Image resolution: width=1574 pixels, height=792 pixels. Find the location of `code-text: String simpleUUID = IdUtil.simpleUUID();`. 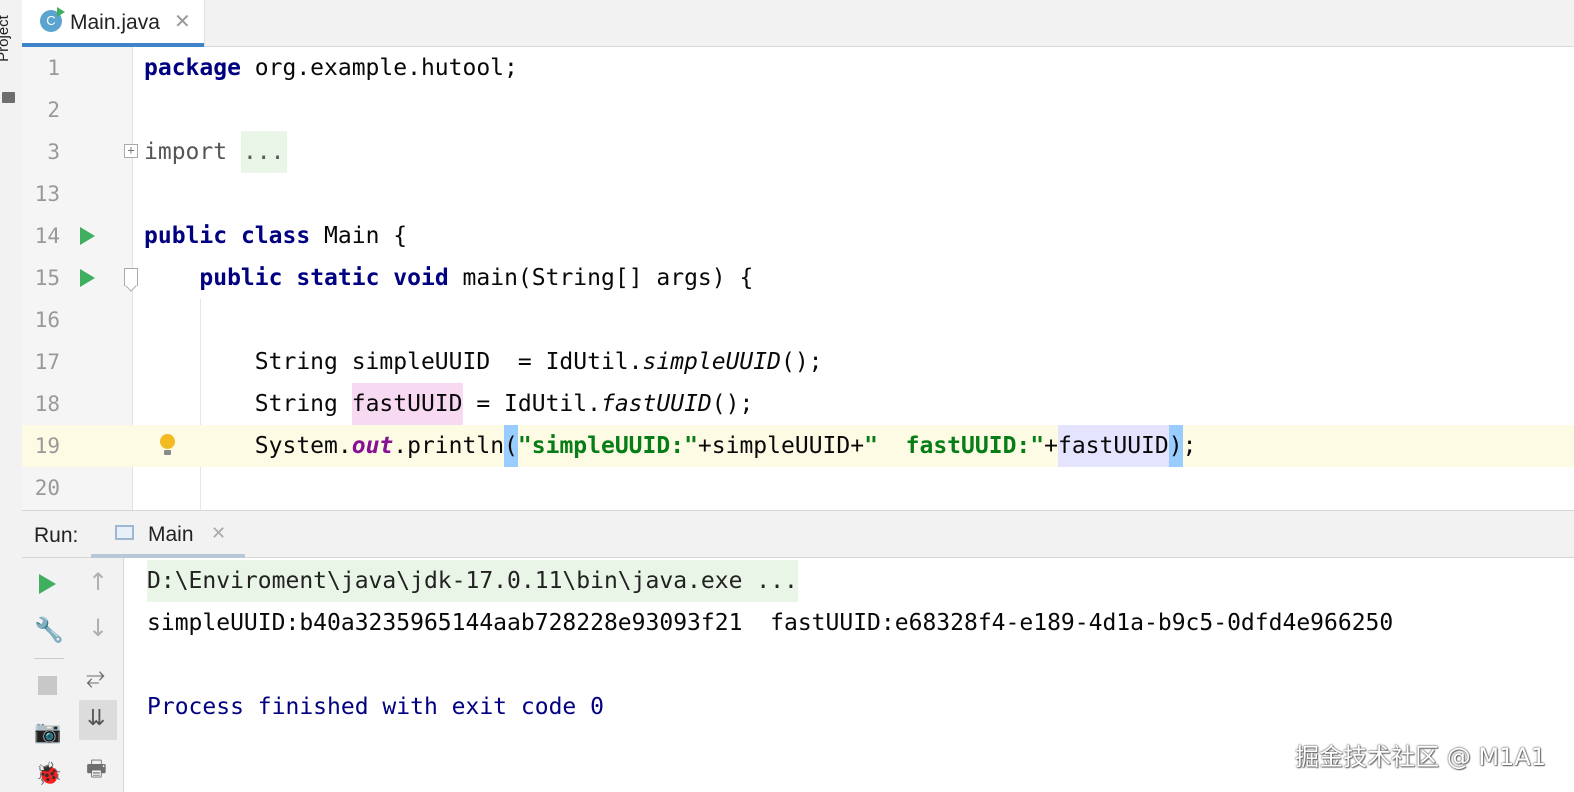

code-text: String simpleUUID = IdUtil.simpleUUID(); is located at coordinates (483, 362).